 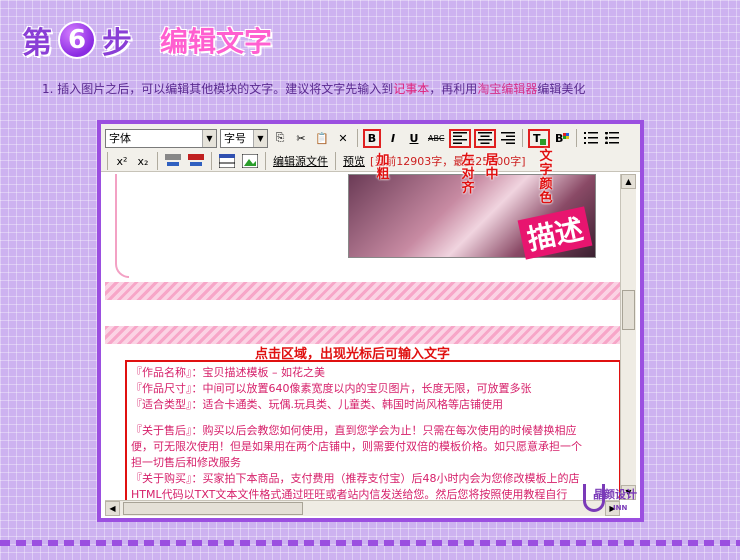 I want to click on svg-text: T, so click(x=537, y=138).